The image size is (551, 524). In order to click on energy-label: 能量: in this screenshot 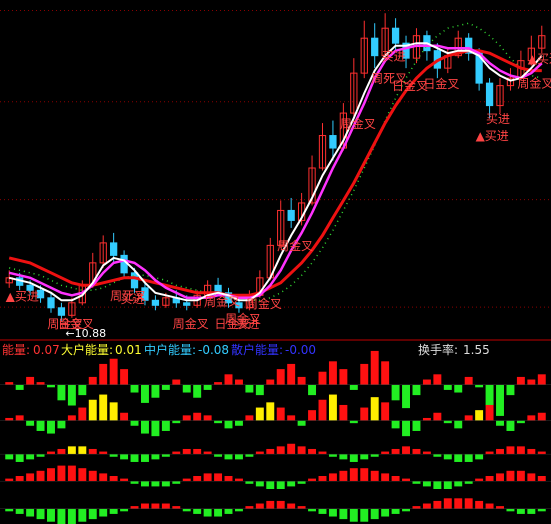, I will do `click(16, 350)`.